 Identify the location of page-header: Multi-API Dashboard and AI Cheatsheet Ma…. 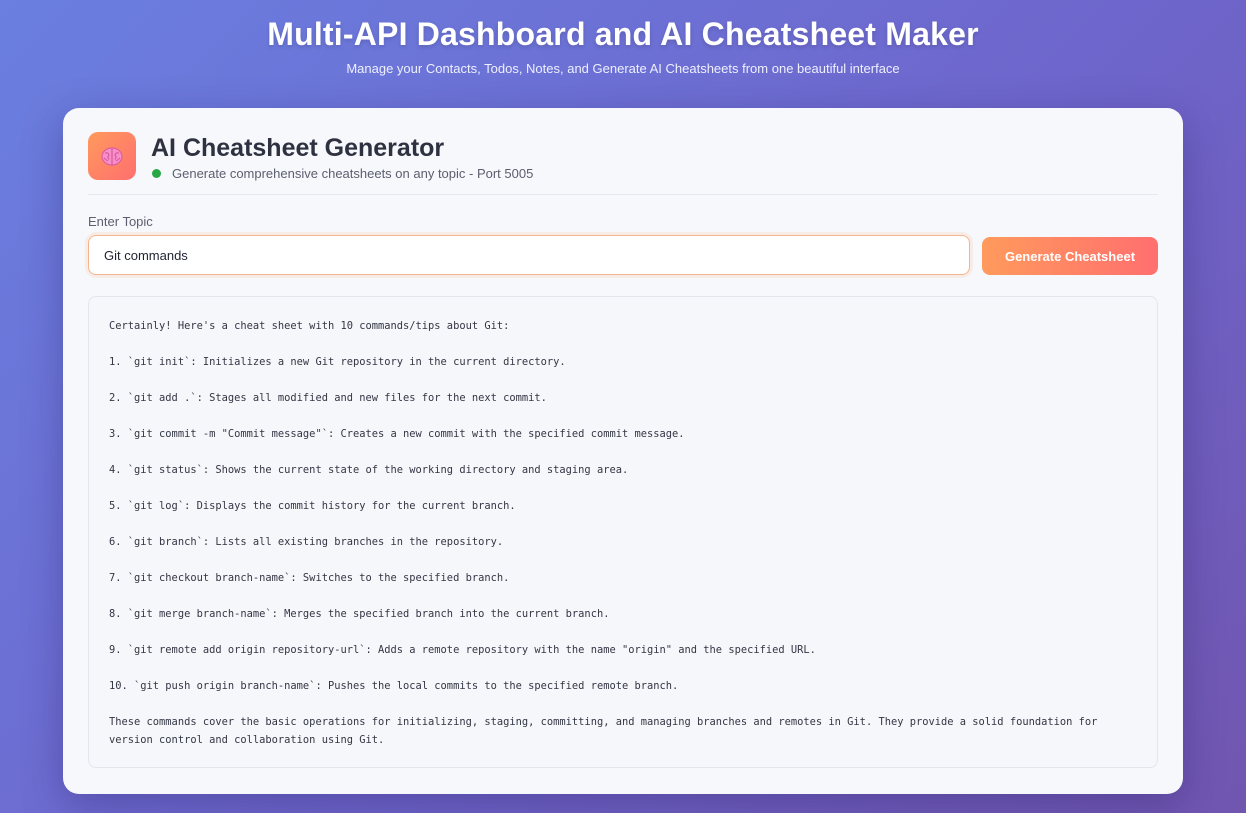
(623, 46).